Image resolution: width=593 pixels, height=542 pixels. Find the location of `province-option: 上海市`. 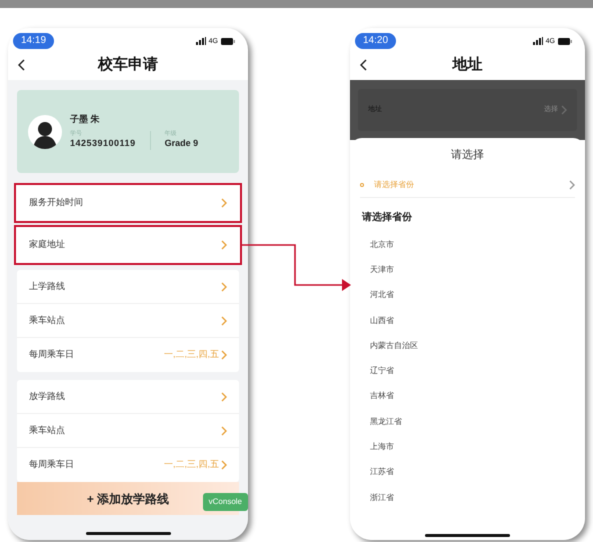

province-option: 上海市 is located at coordinates (467, 447).